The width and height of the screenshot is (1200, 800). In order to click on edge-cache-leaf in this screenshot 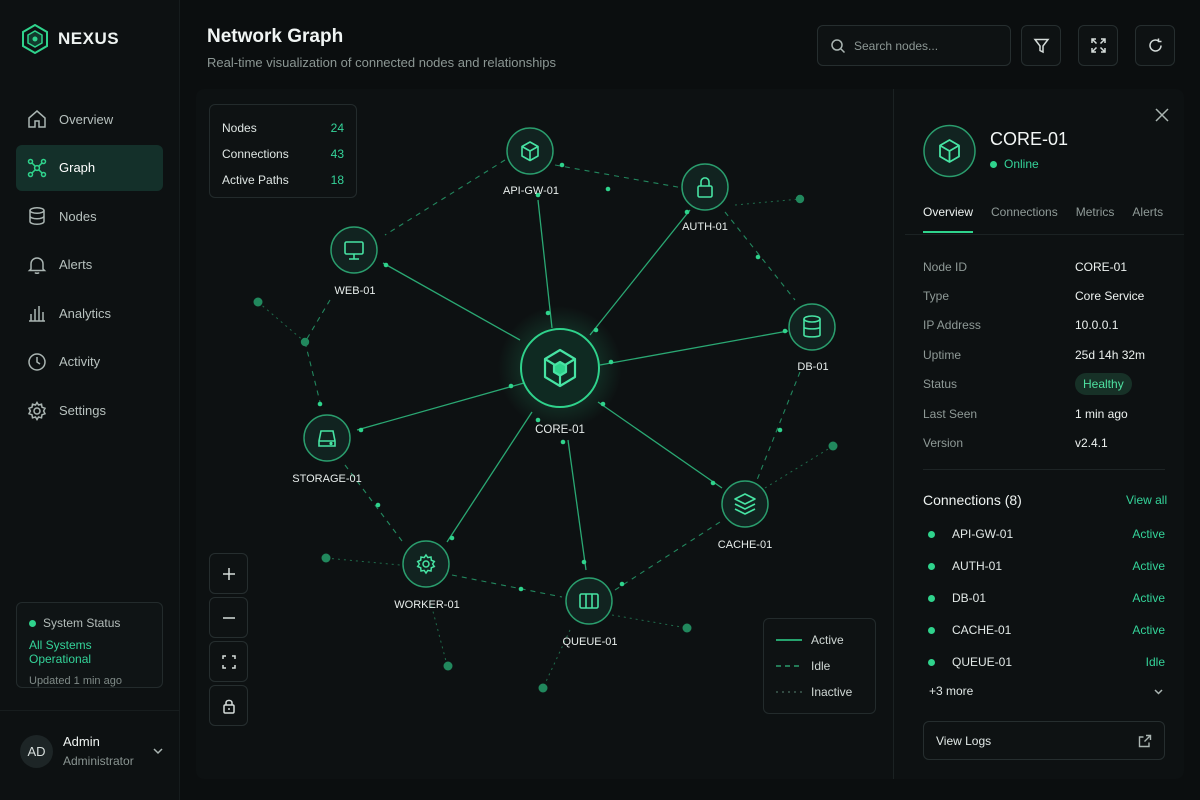, I will do `click(799, 467)`.